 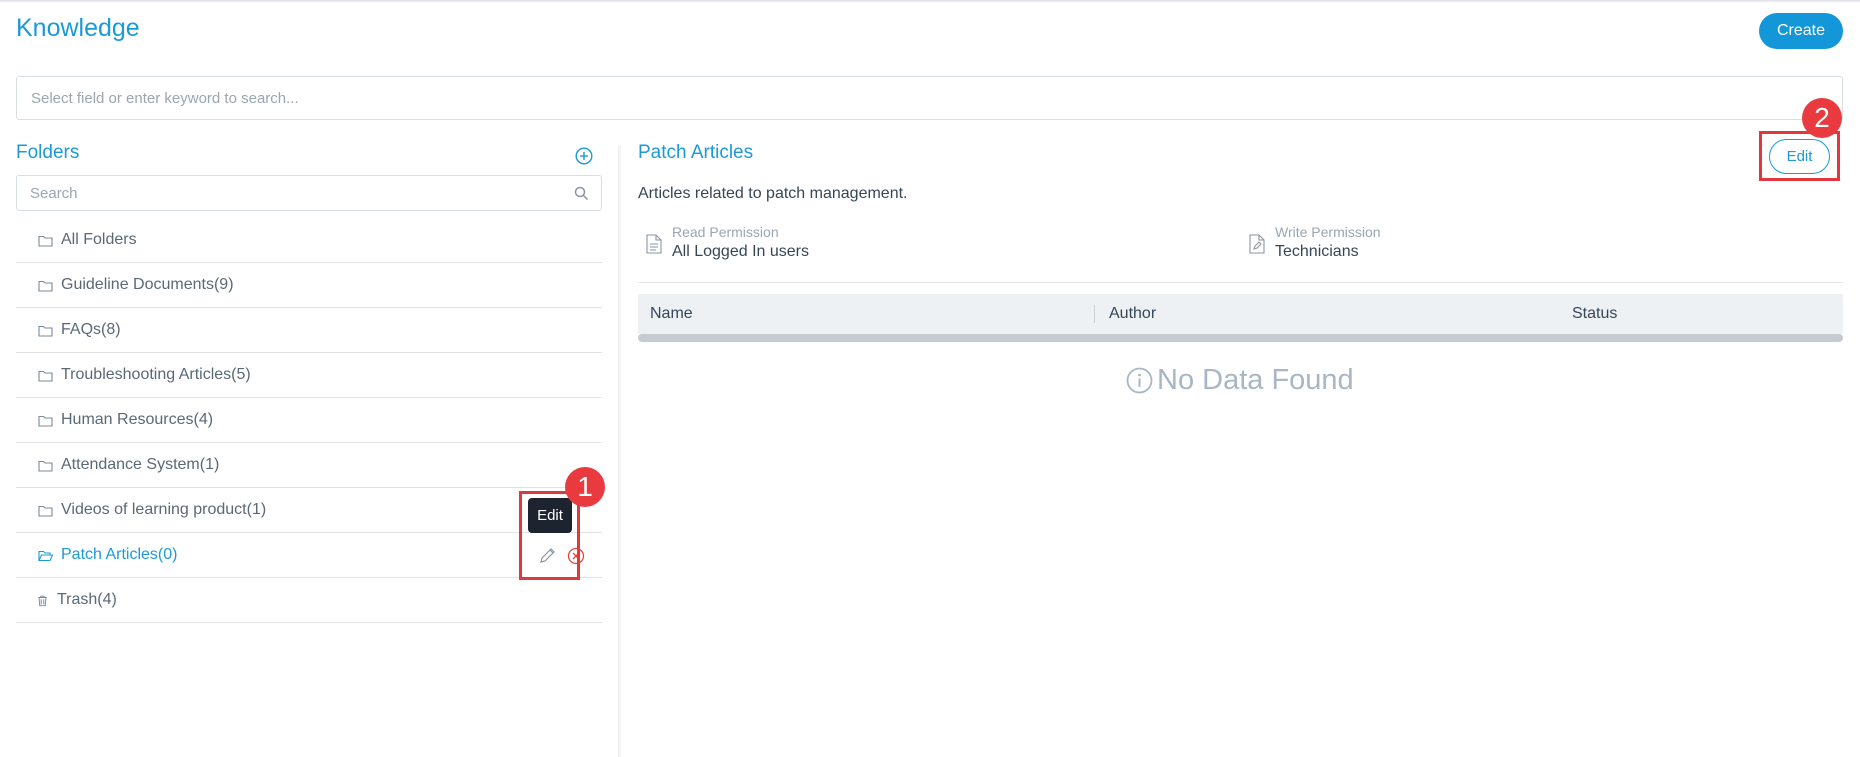 I want to click on document-edit-icon, so click(x=1257, y=244).